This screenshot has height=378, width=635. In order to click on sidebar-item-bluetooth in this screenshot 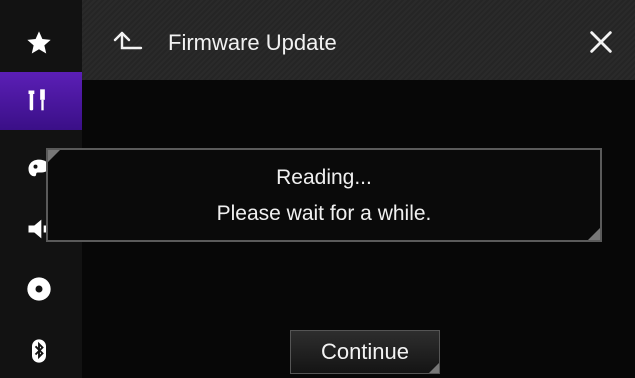, I will do `click(41, 350)`.